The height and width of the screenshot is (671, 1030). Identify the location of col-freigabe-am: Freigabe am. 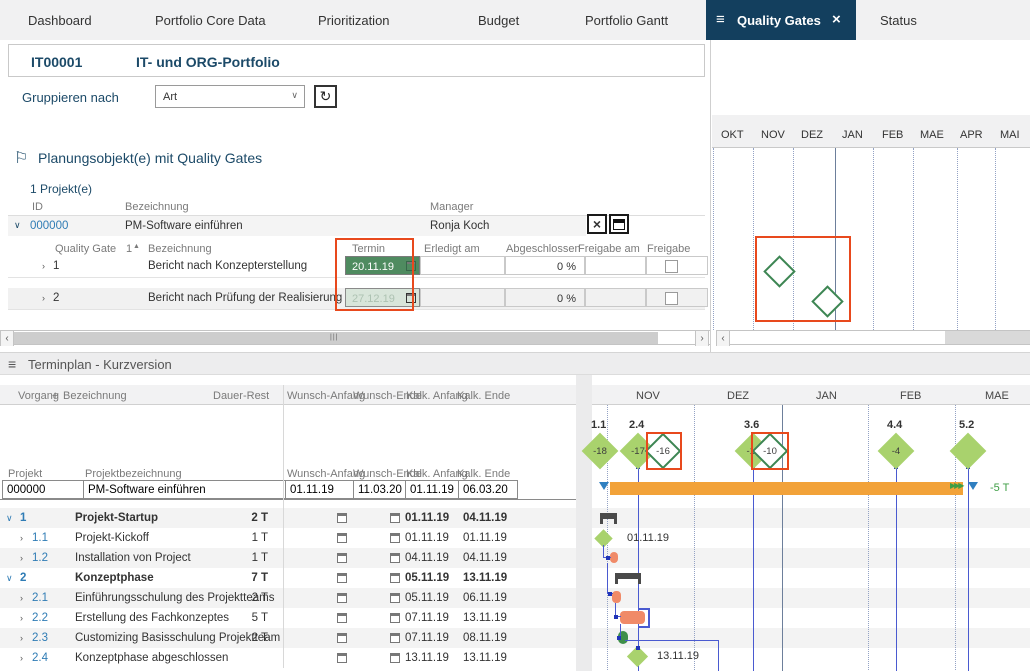
(609, 249).